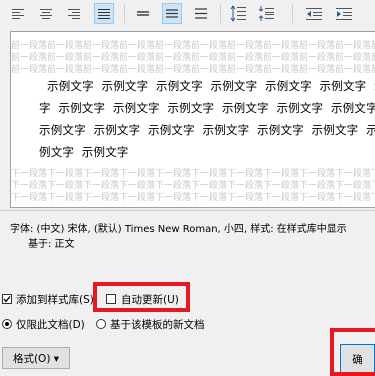  I want to click on align-center-button, so click(46, 13).